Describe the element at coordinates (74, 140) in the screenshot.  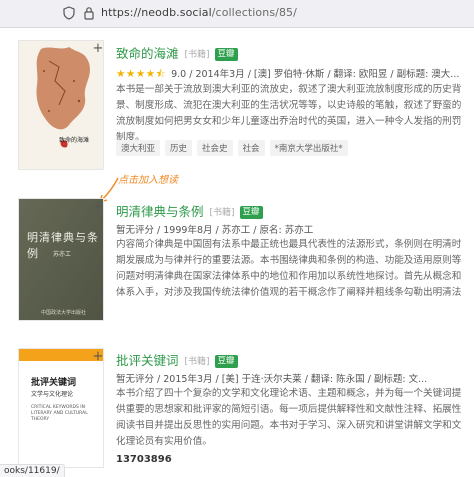
I see `cover-title: 致命的海滩` at that location.